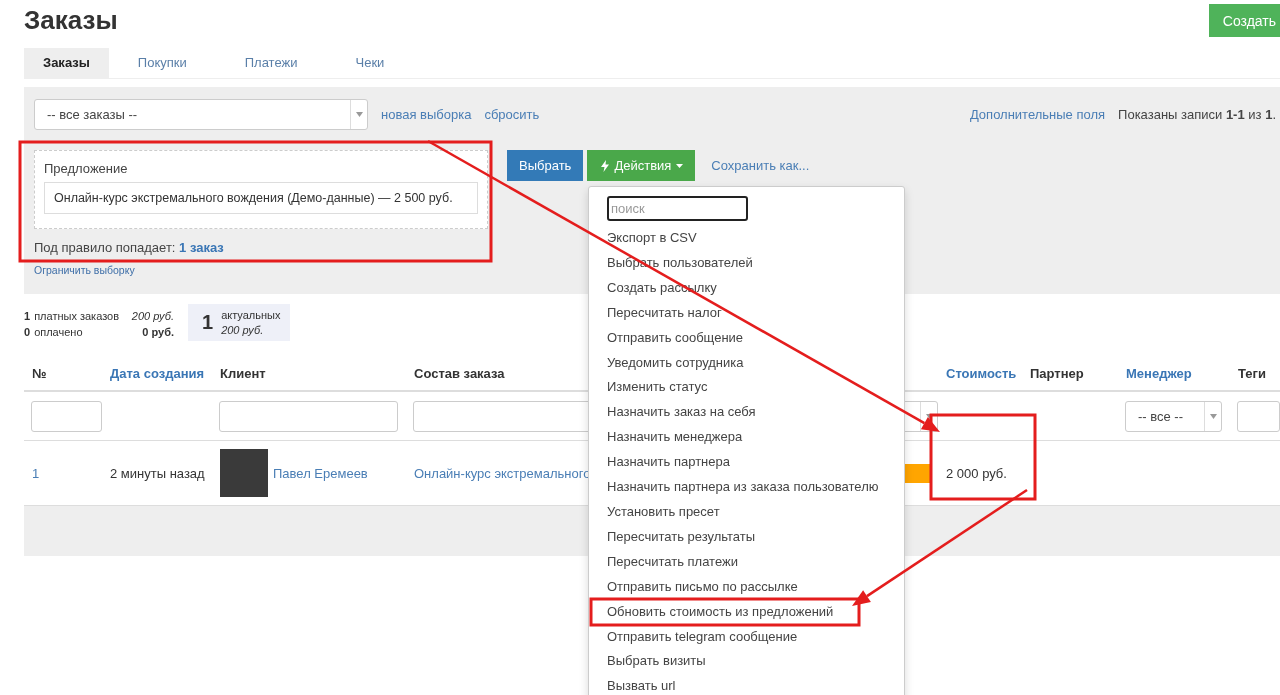 The height and width of the screenshot is (695, 1280). What do you see at coordinates (755, 612) in the screenshot?
I see `menu-item: Обновить стоимость из предложений` at bounding box center [755, 612].